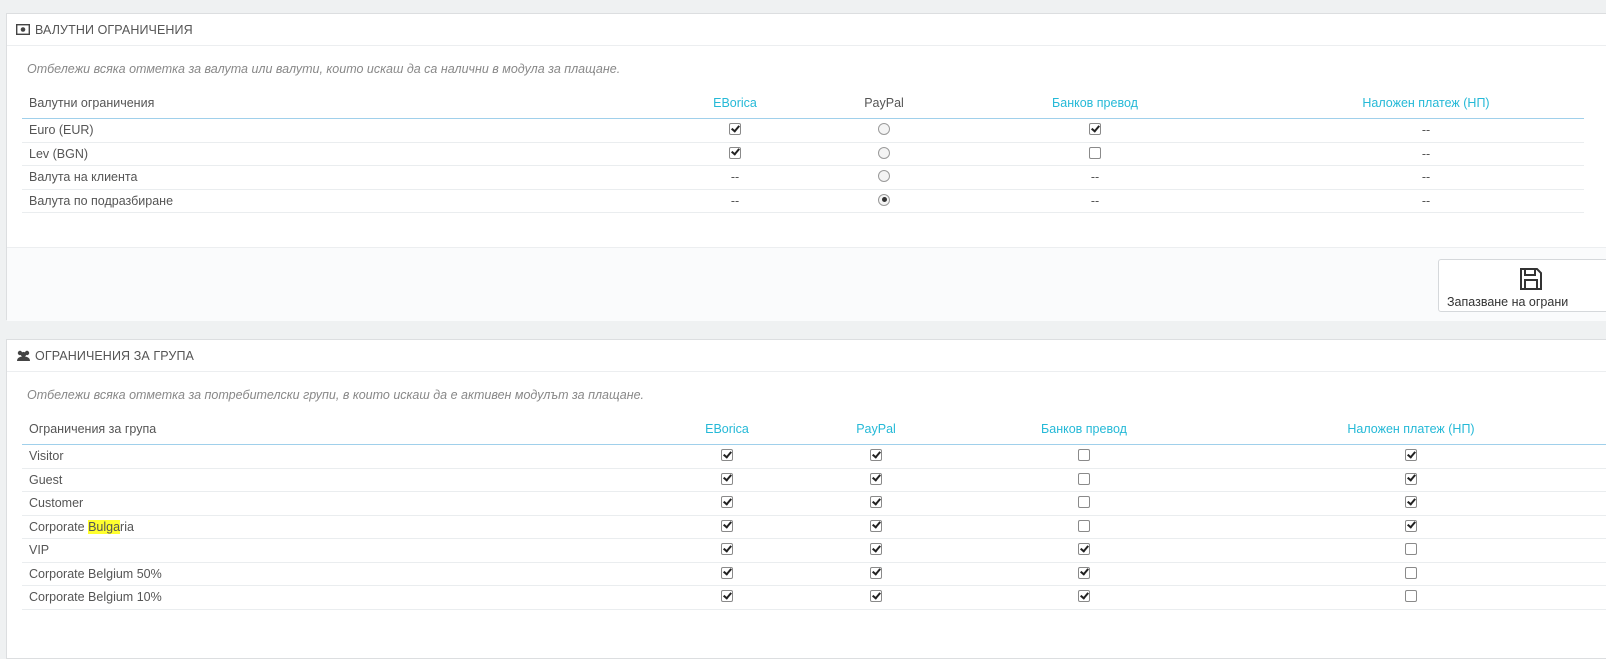 The height and width of the screenshot is (659, 1606). I want to click on table-row: Visitor, so click(814, 456).